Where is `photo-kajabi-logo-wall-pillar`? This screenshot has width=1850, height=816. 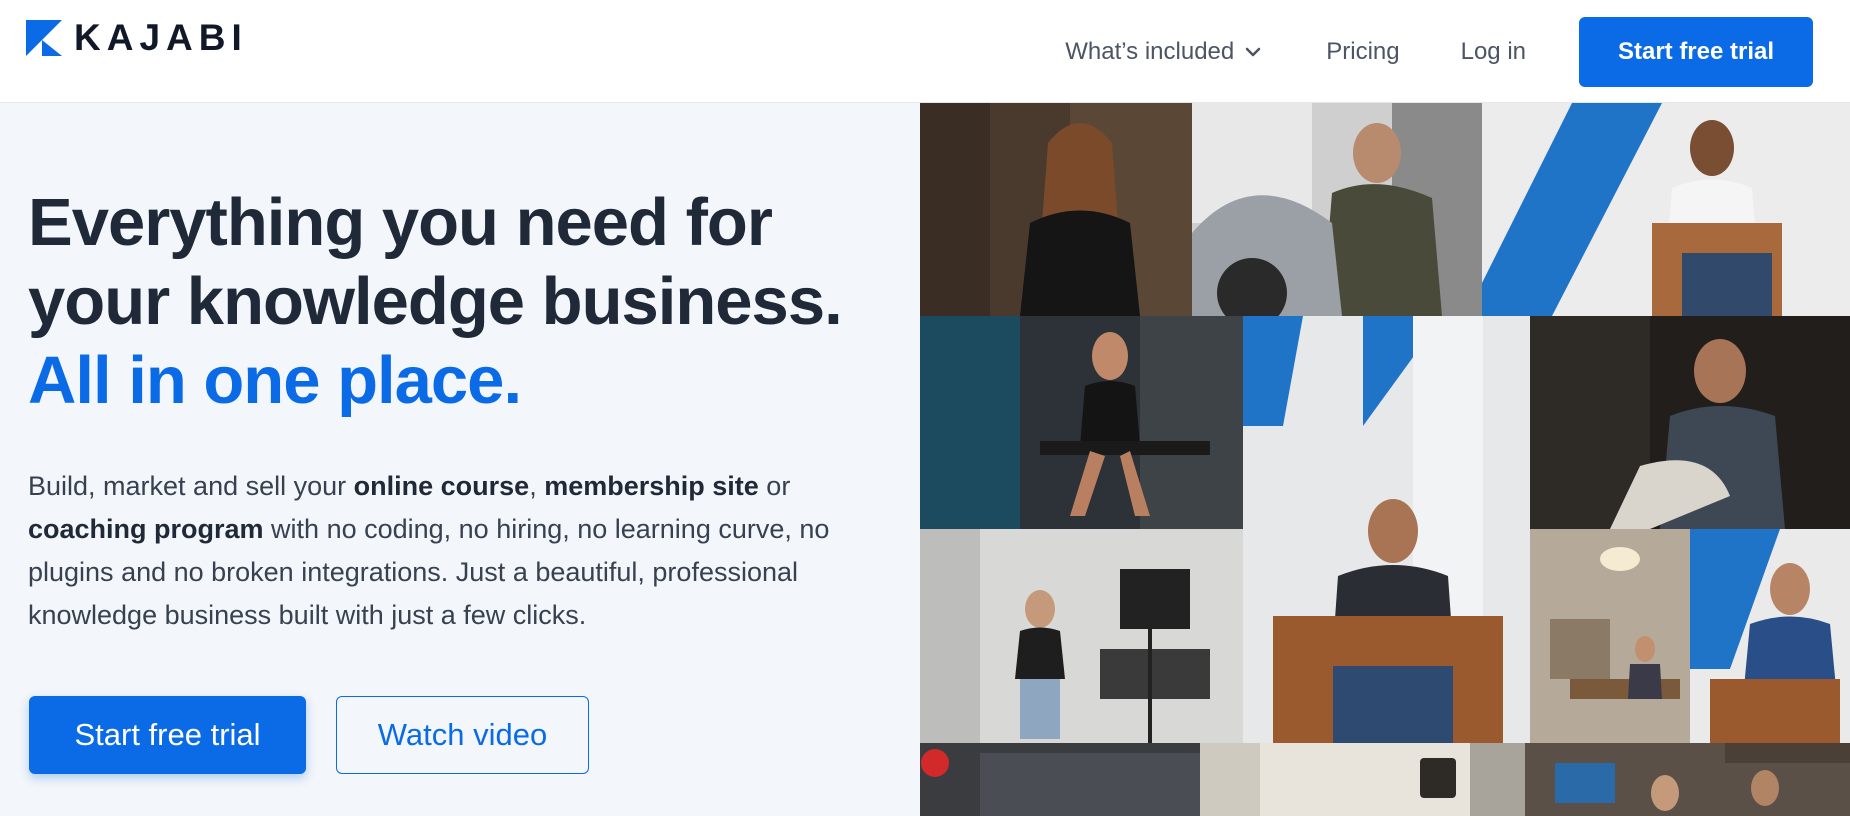 photo-kajabi-logo-wall-pillar is located at coordinates (1386, 529).